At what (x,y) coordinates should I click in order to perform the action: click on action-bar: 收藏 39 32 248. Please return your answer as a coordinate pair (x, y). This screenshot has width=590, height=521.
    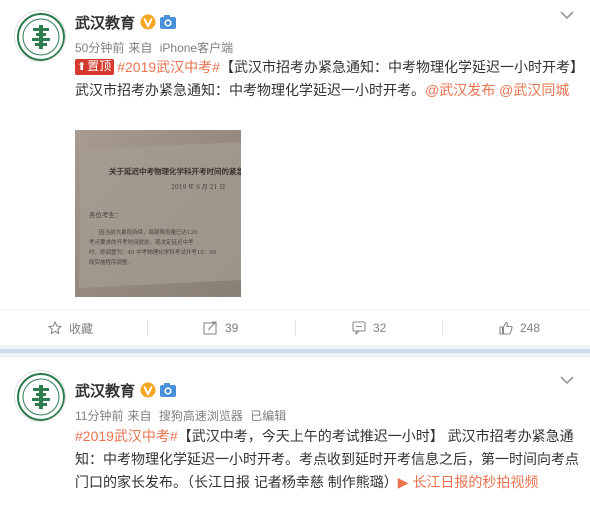
    Looking at the image, I should click on (295, 327).